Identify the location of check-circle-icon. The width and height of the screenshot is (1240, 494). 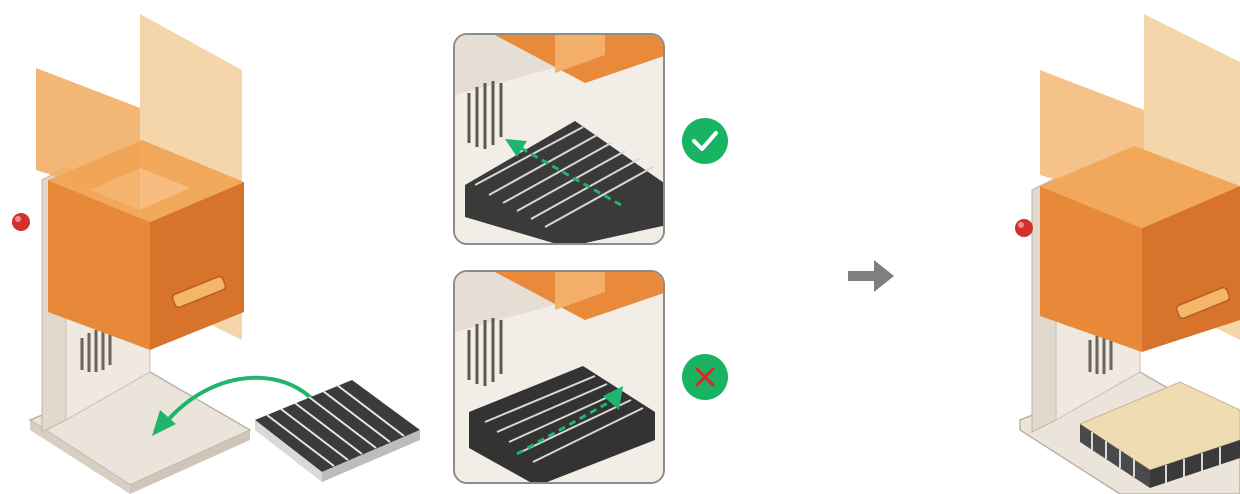
(705, 141).